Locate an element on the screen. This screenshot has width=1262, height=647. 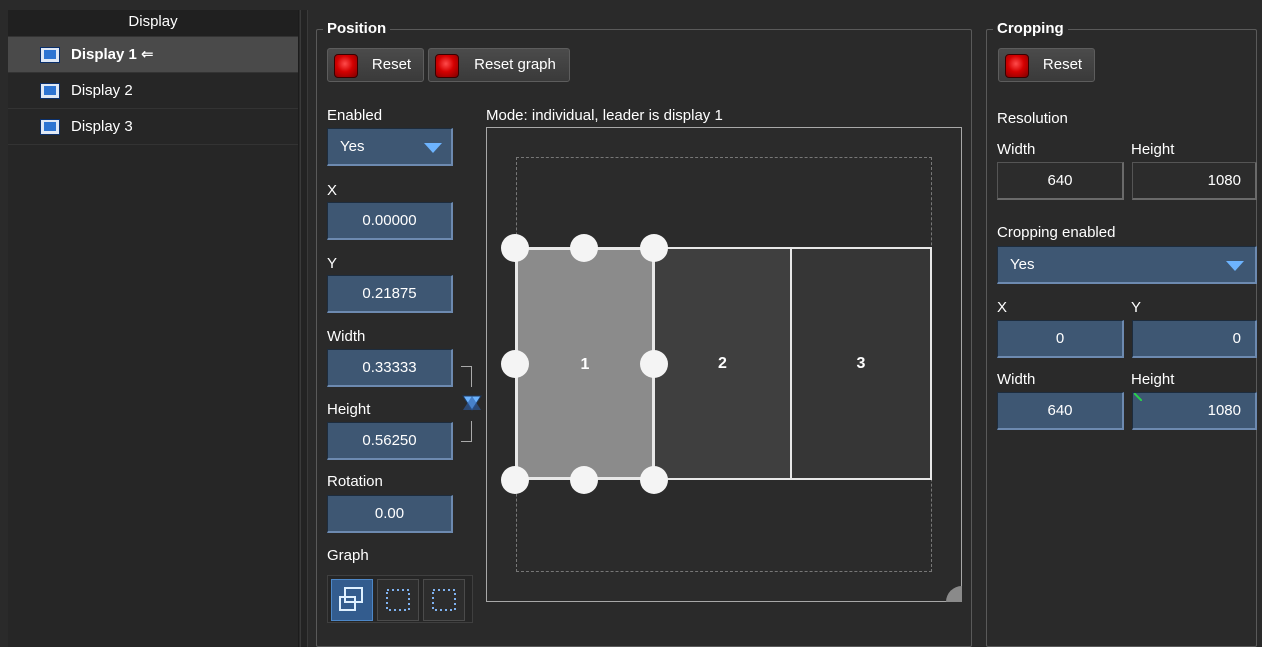
edited-marker-icon is located at coordinates (1138, 397).